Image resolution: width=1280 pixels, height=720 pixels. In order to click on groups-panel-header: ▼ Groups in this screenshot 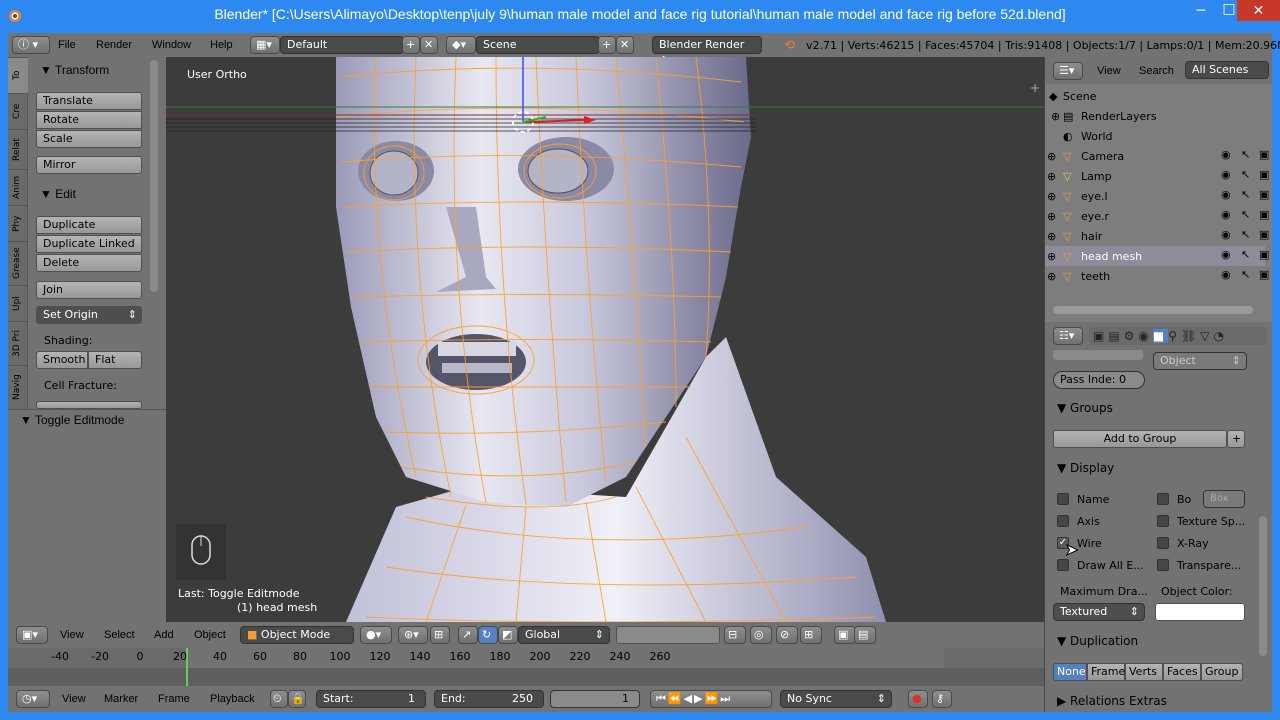, I will do `click(1085, 408)`.